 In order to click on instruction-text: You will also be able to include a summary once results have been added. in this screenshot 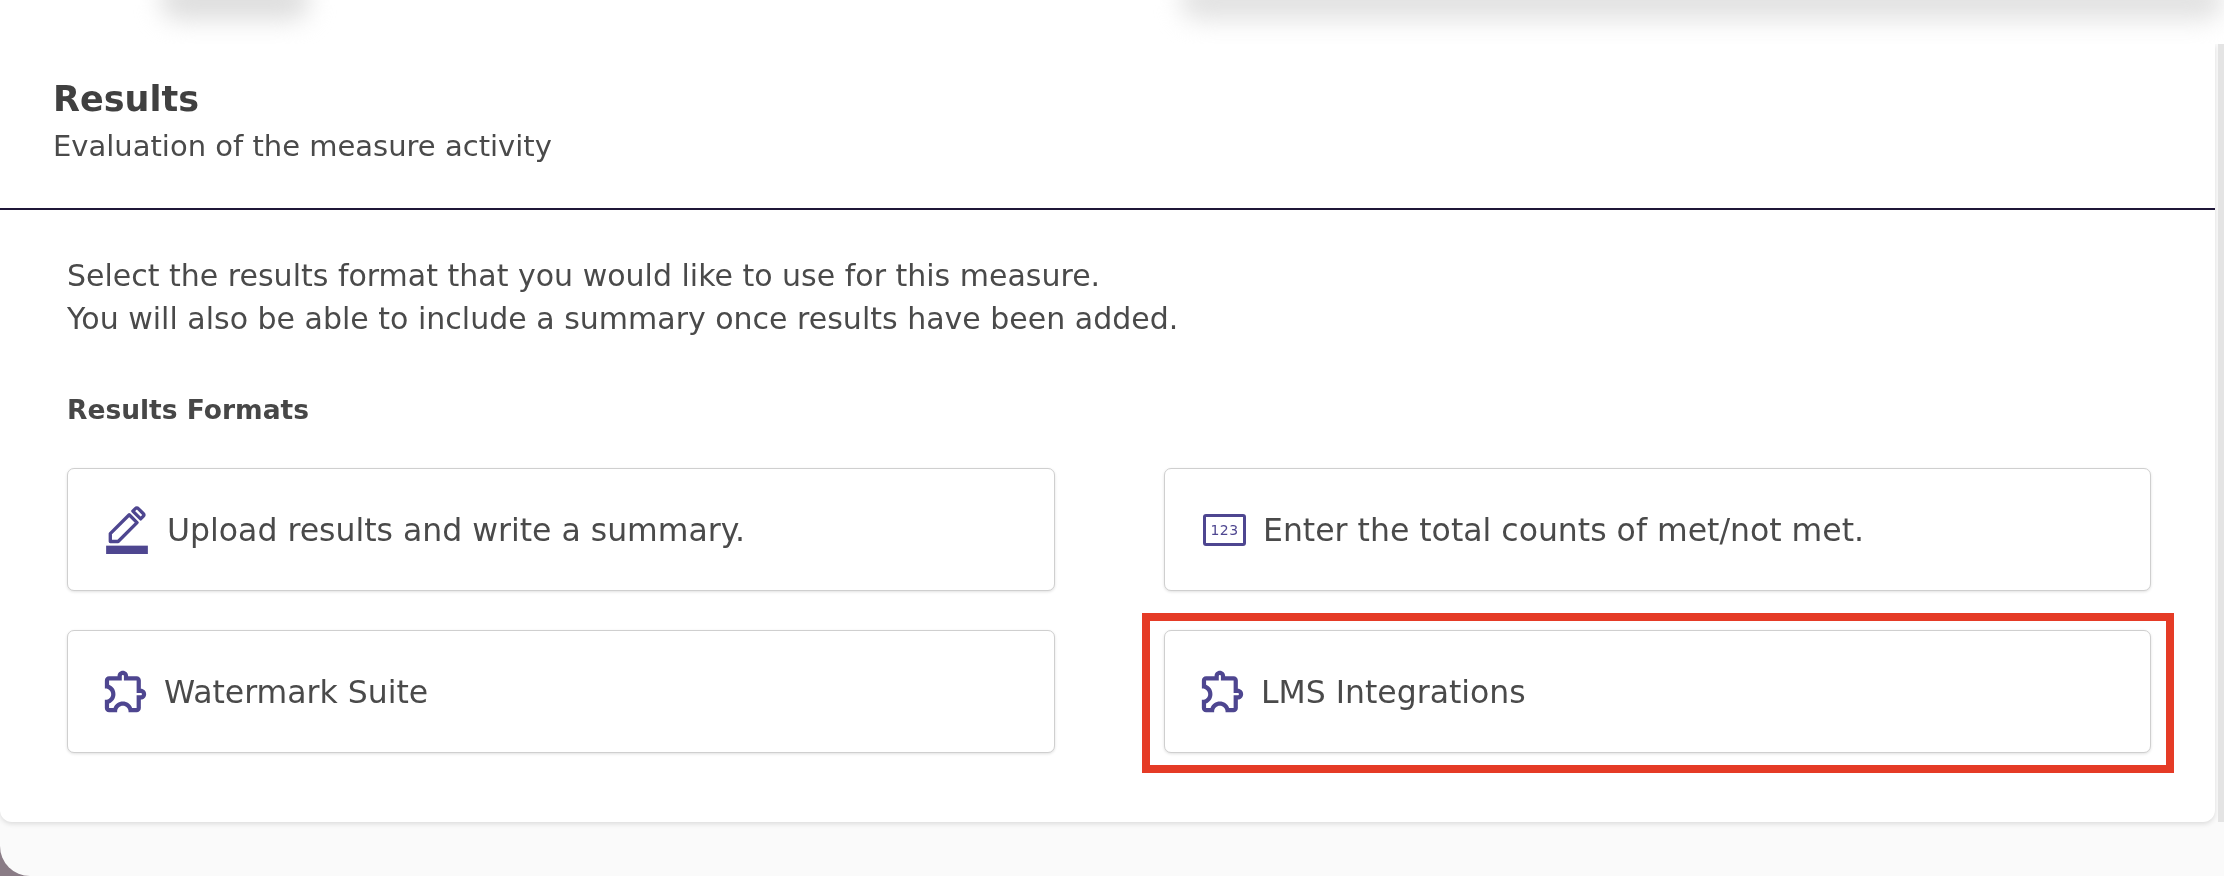, I will do `click(623, 319)`.